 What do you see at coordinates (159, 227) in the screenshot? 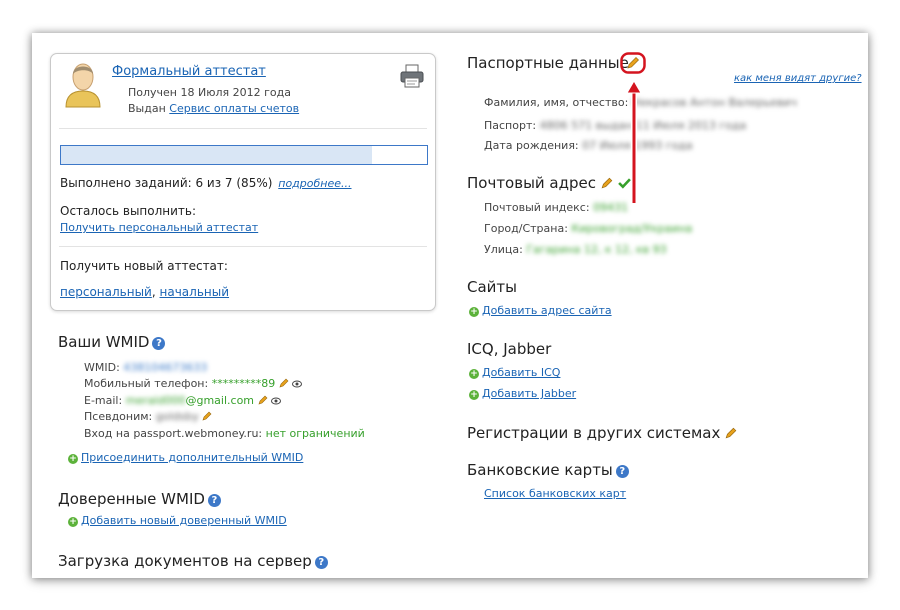
I see `get-personal-certificate-link: Получить персональный аттестат` at bounding box center [159, 227].